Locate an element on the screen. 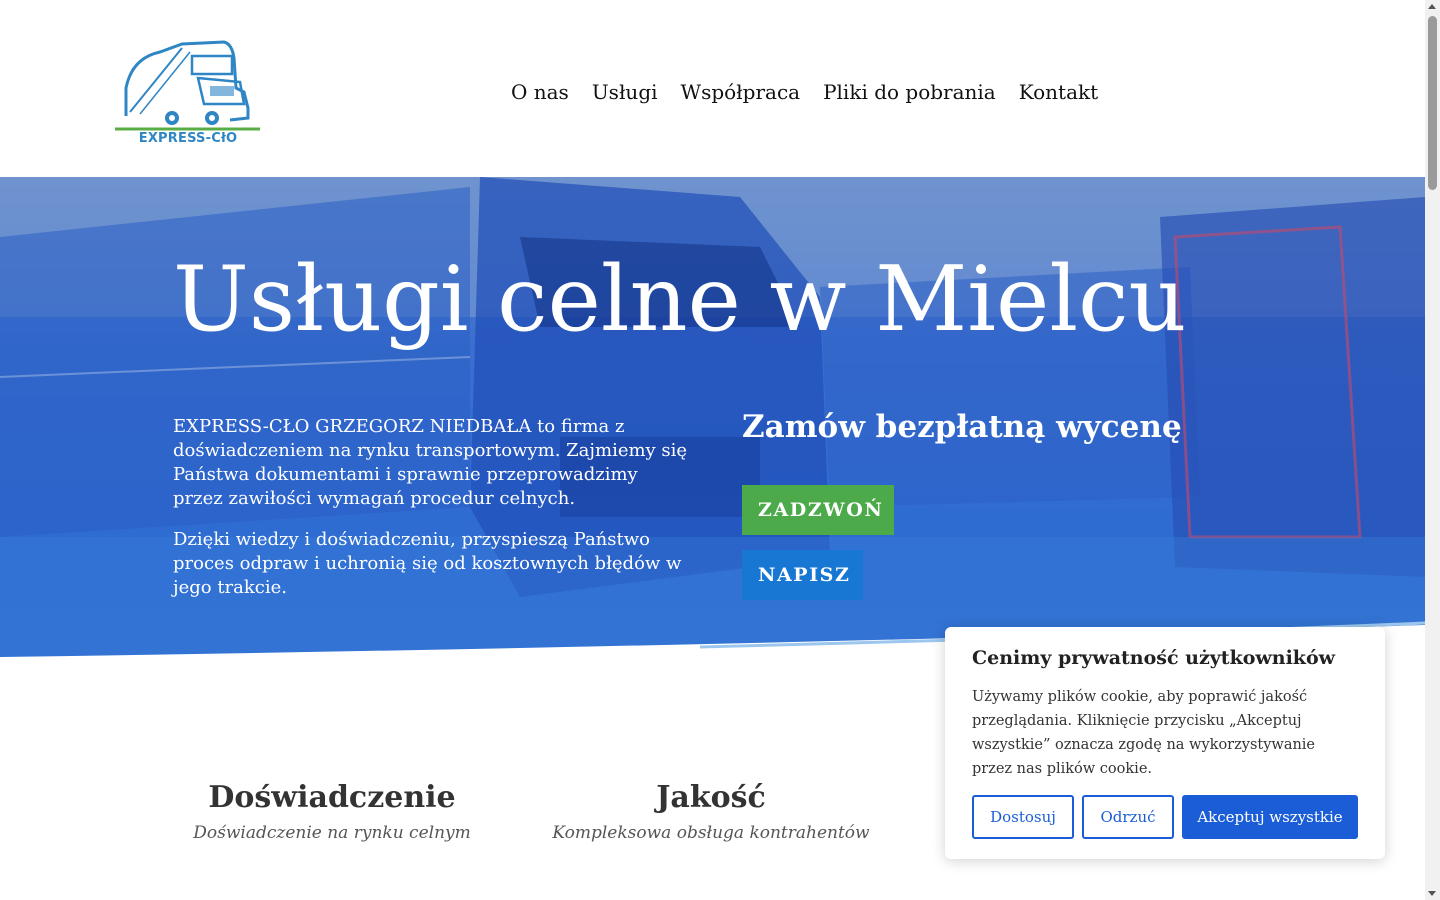 The width and height of the screenshot is (1440, 900). feature-title: Doświadczenie is located at coordinates (332, 797).